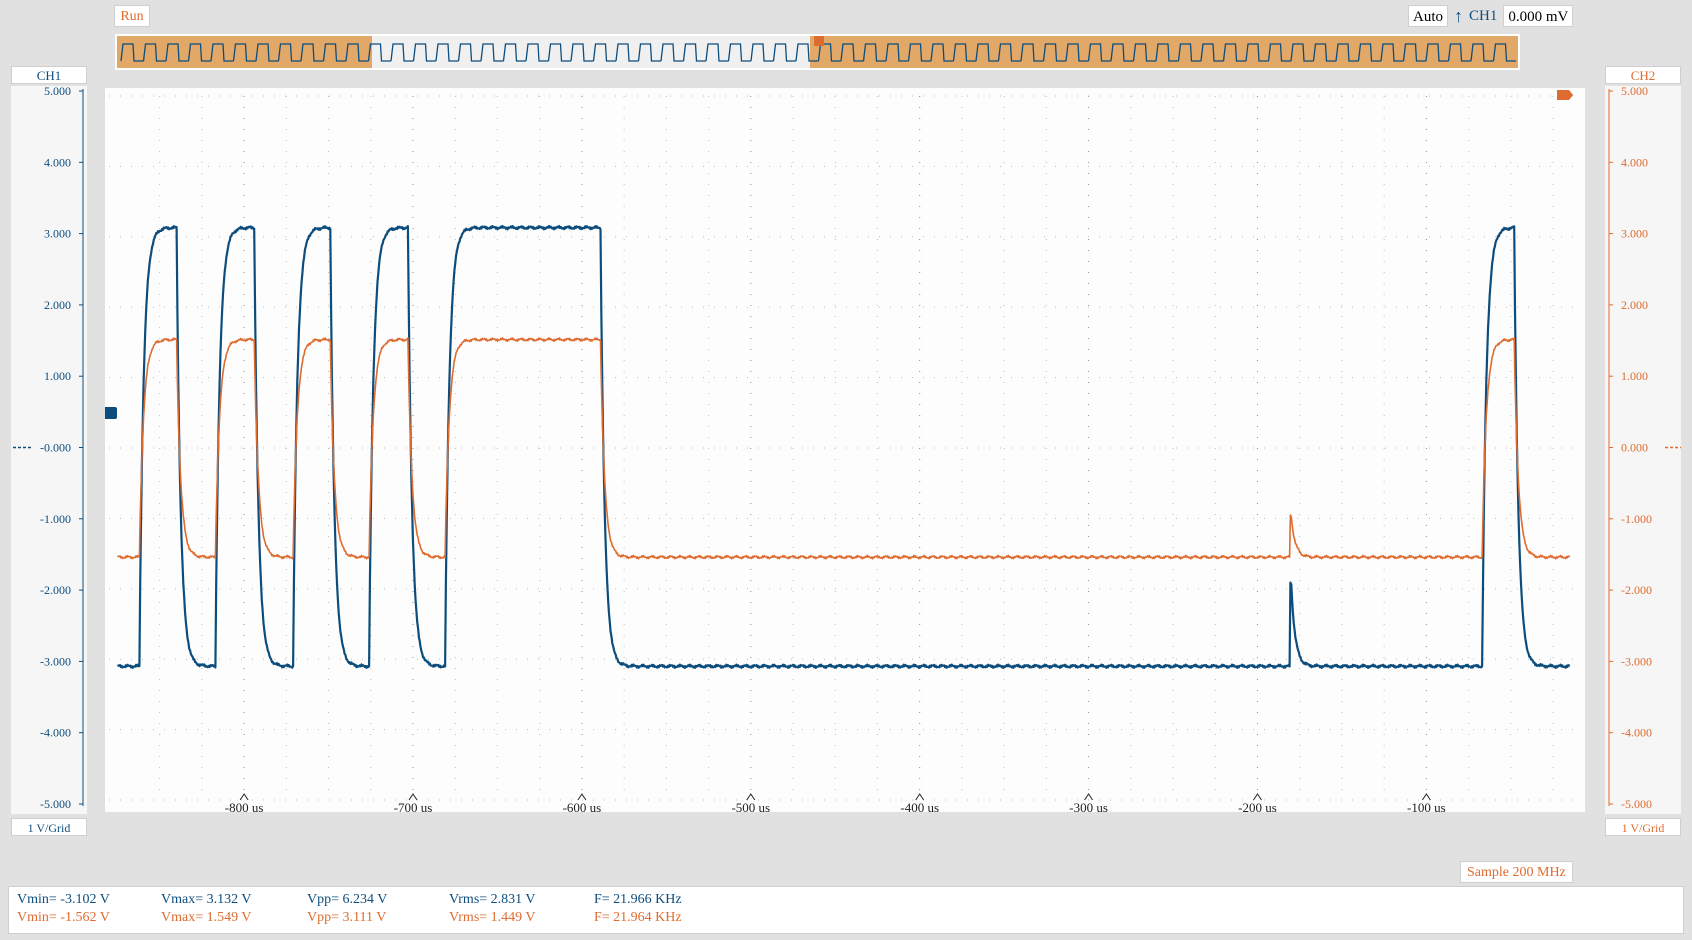  Describe the element at coordinates (1565, 95) in the screenshot. I see `ch2-trigger-marker-icon` at that location.